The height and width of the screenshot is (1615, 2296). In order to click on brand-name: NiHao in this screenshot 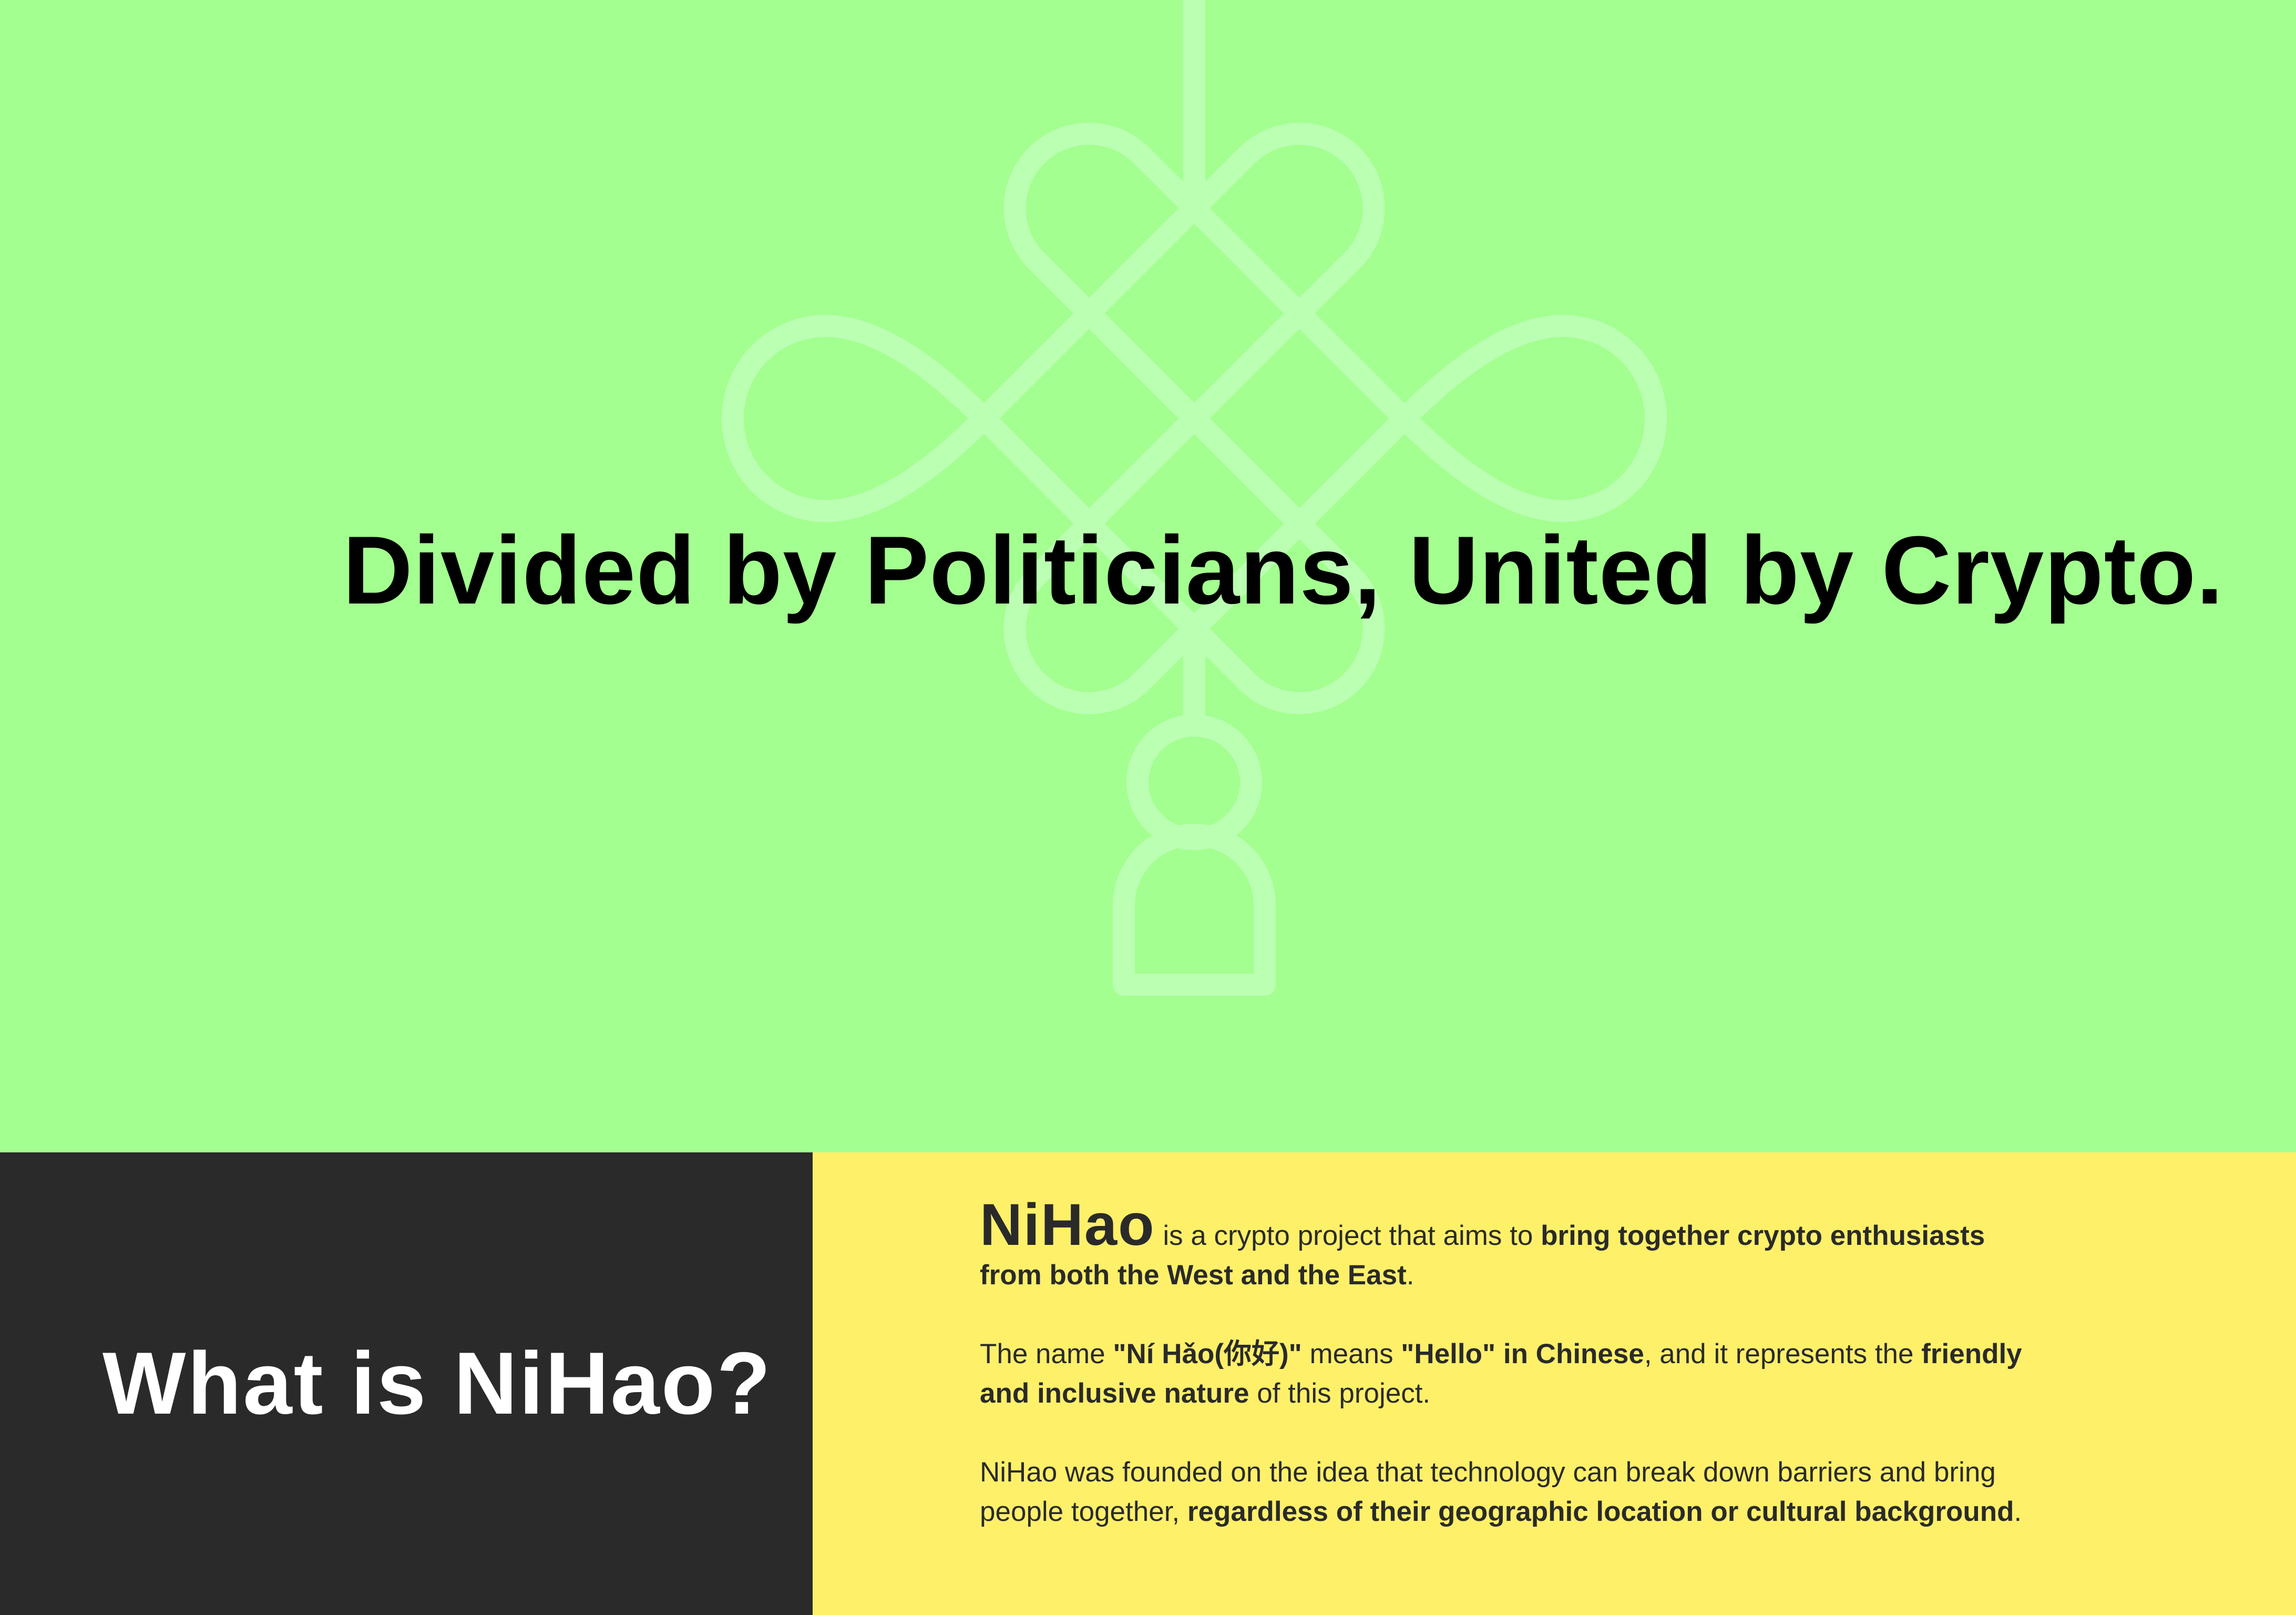, I will do `click(1067, 1225)`.